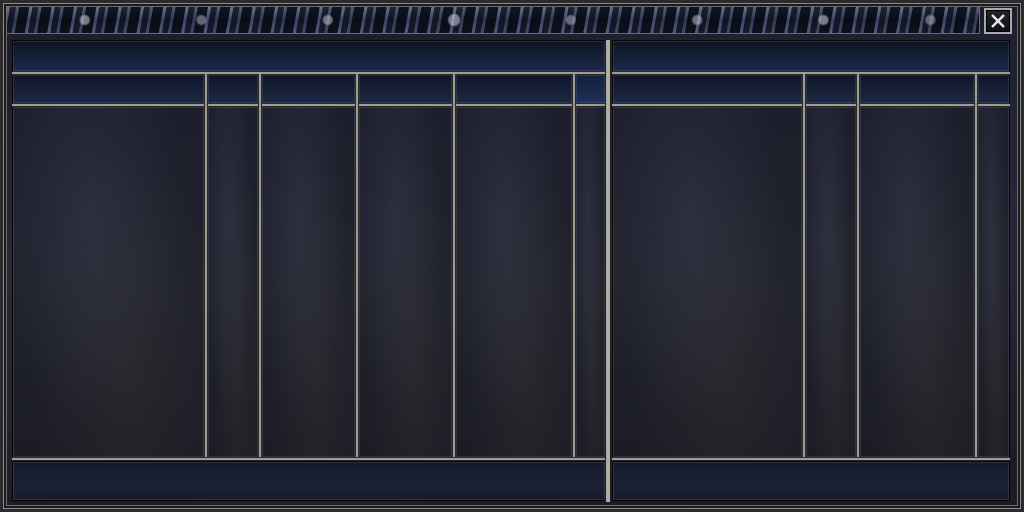  Describe the element at coordinates (811, 459) in the screenshot. I see `right-footer-separator` at that location.